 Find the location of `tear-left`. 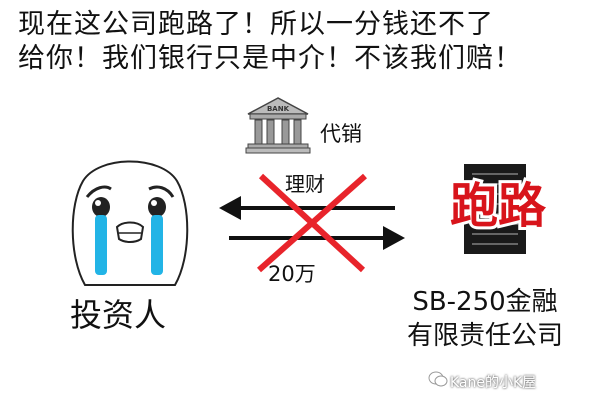

tear-left is located at coordinates (101, 245).